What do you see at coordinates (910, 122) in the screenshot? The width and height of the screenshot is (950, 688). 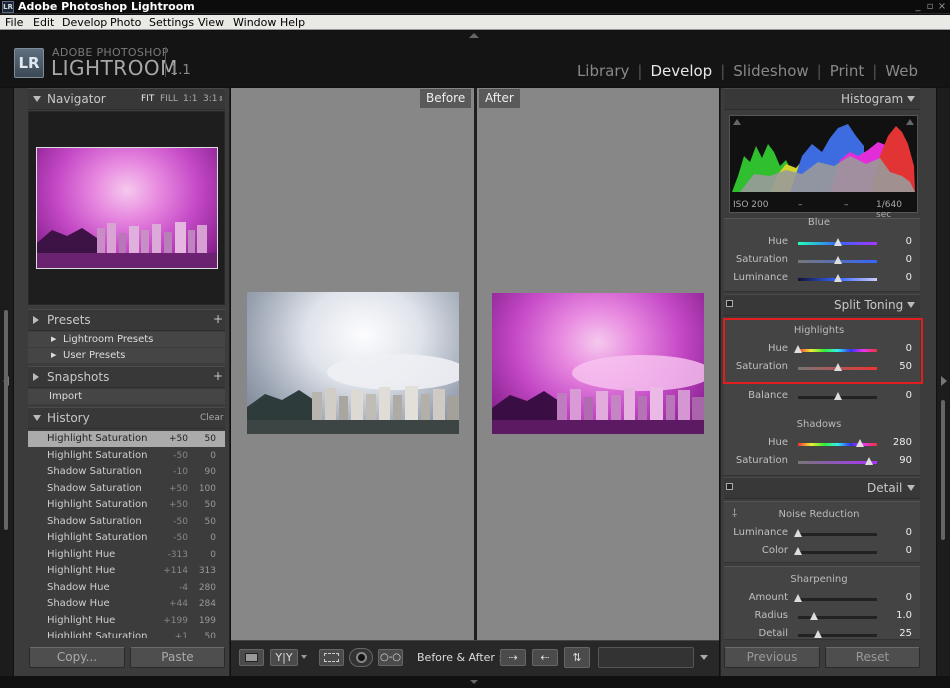 I see `highlight-clipping-icon` at bounding box center [910, 122].